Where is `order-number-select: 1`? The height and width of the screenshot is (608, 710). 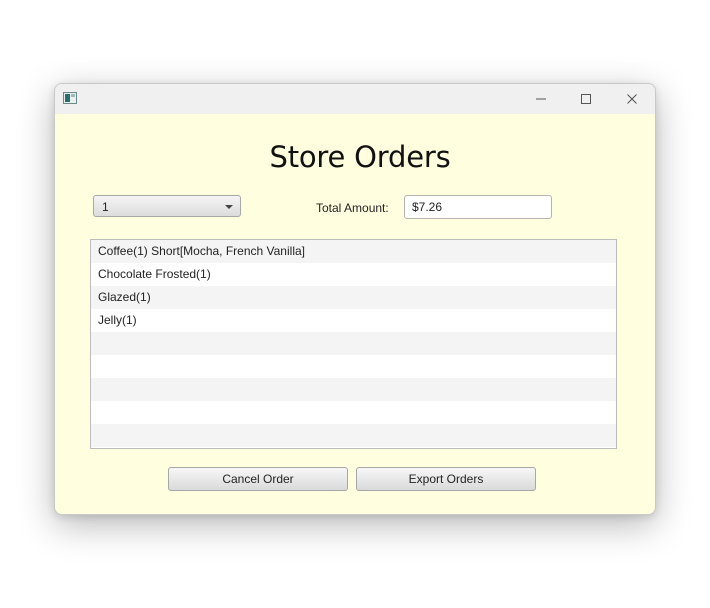
order-number-select: 1 is located at coordinates (167, 206).